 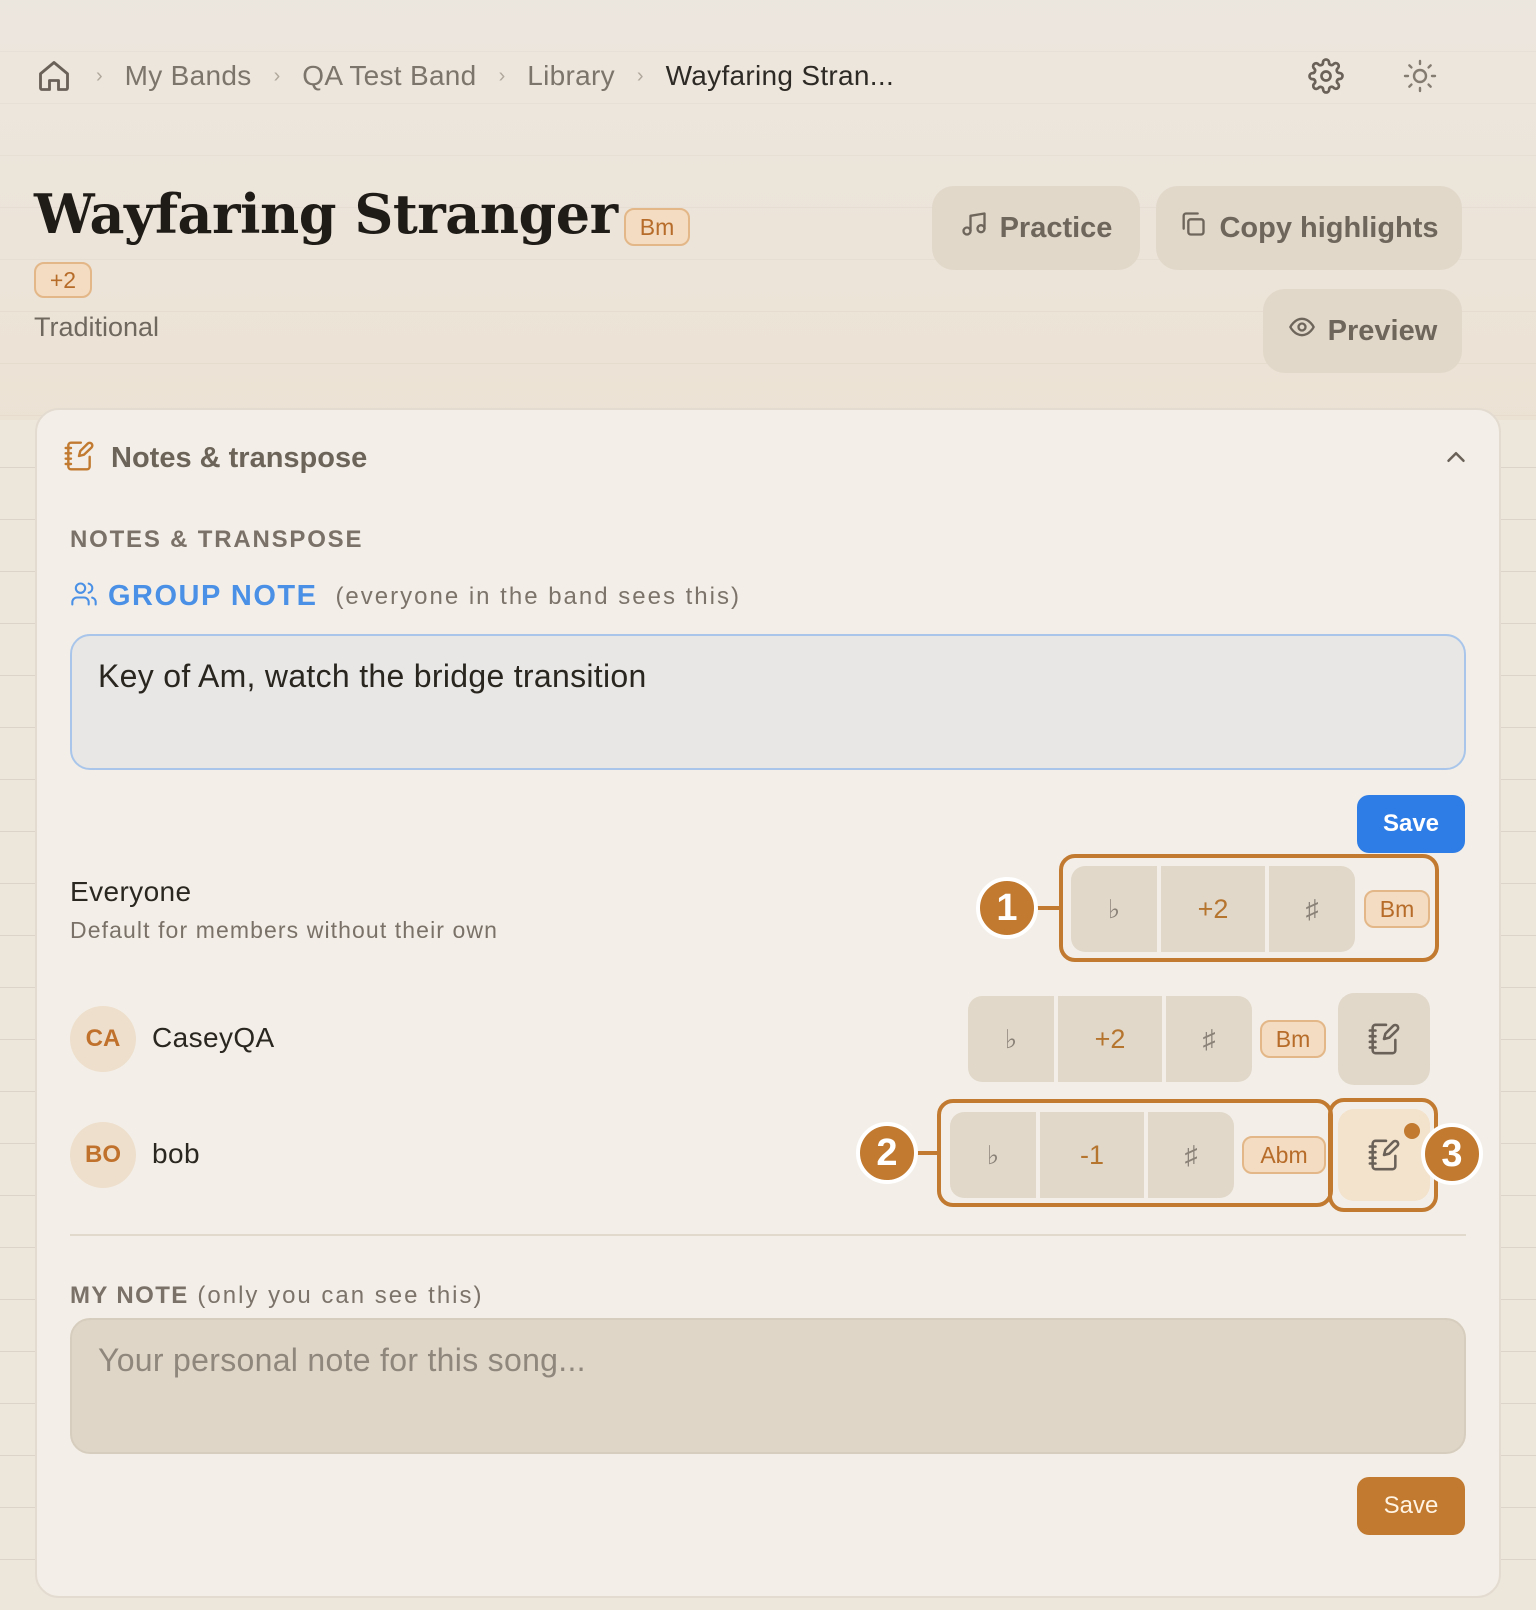 I want to click on divider, so click(x=768, y=1235).